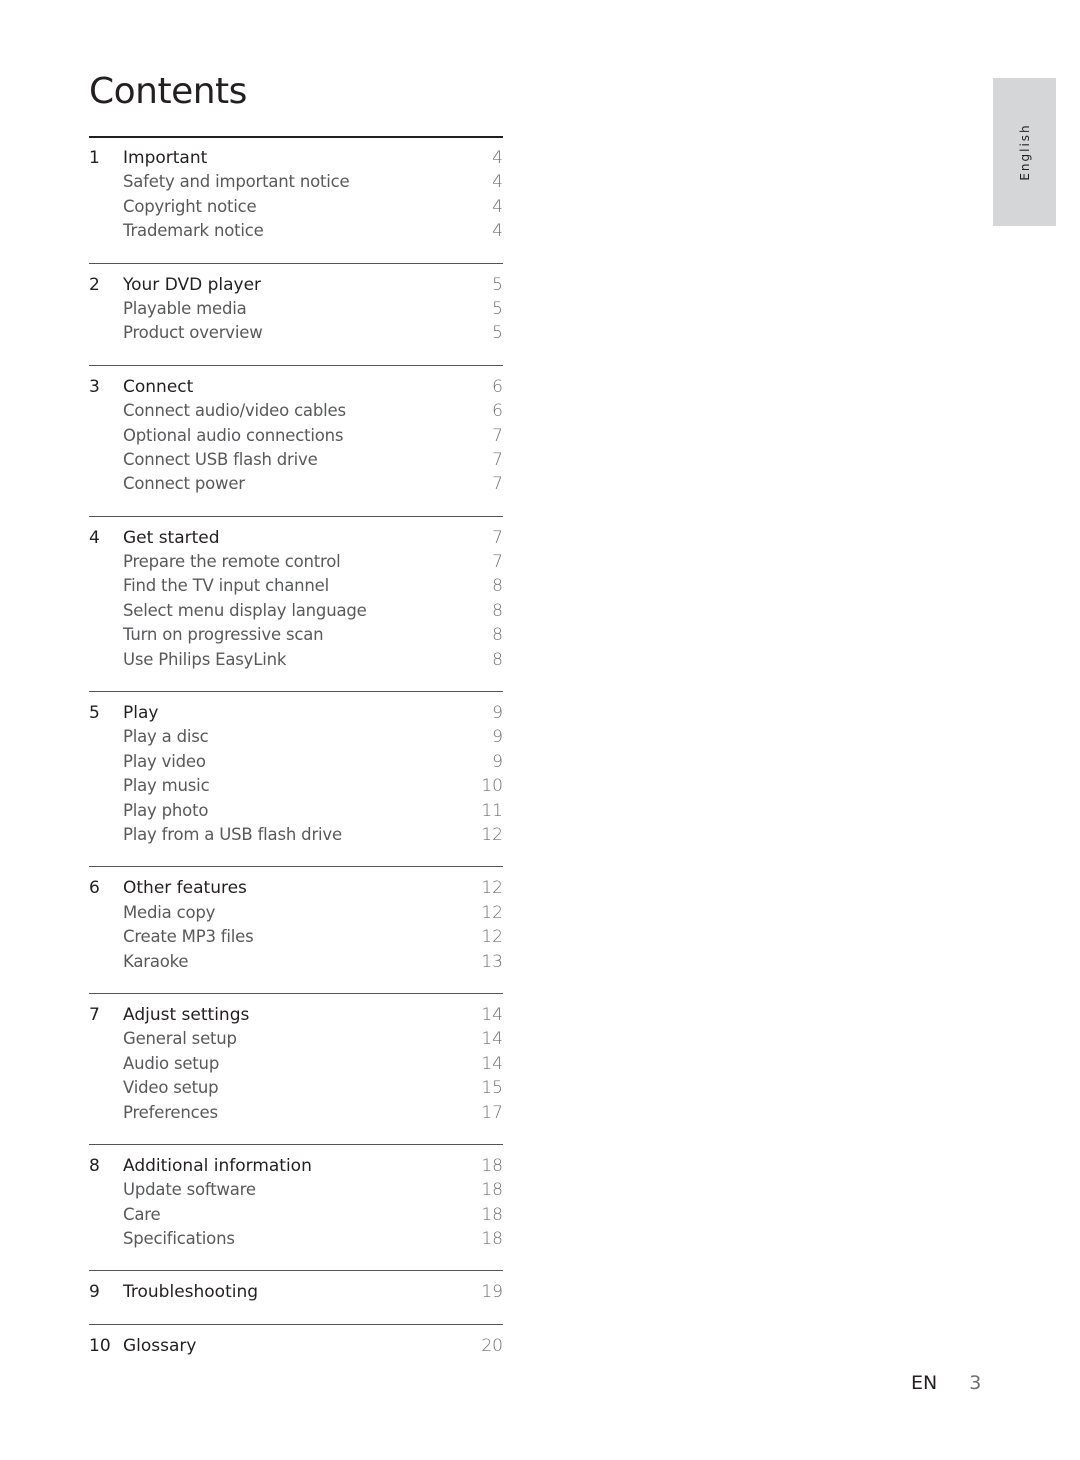 This screenshot has width=1080, height=1460. Describe the element at coordinates (94, 1292) in the screenshot. I see `chapter-number: 9` at that location.